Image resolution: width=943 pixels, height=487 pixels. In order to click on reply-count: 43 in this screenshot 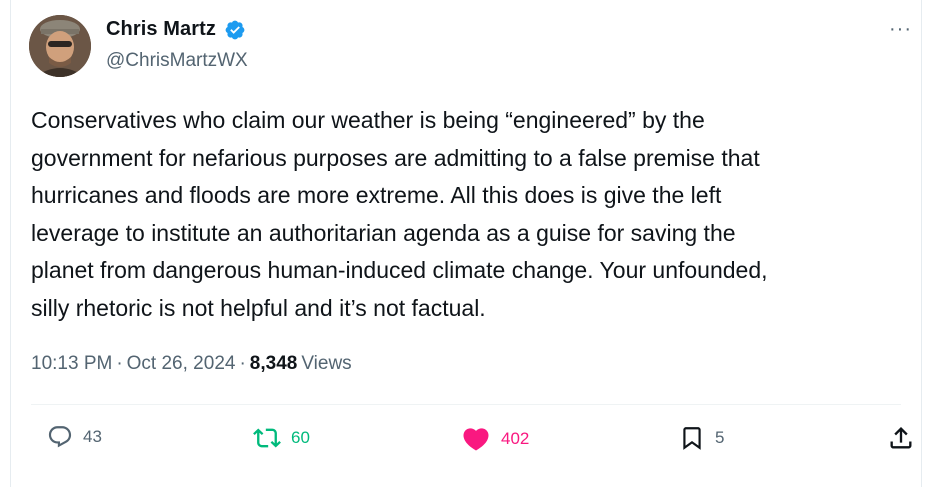, I will do `click(92, 436)`.